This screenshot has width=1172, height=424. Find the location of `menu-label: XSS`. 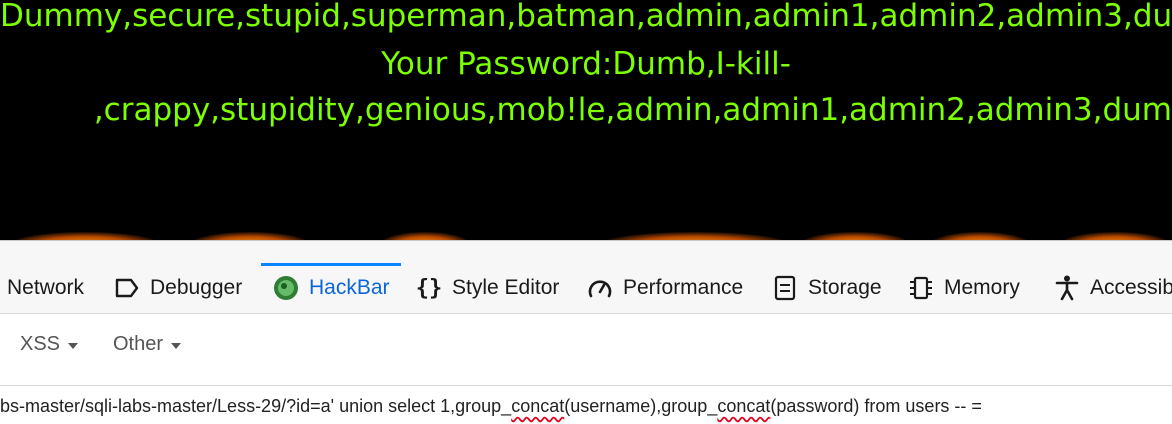

menu-label: XSS is located at coordinates (40, 344).